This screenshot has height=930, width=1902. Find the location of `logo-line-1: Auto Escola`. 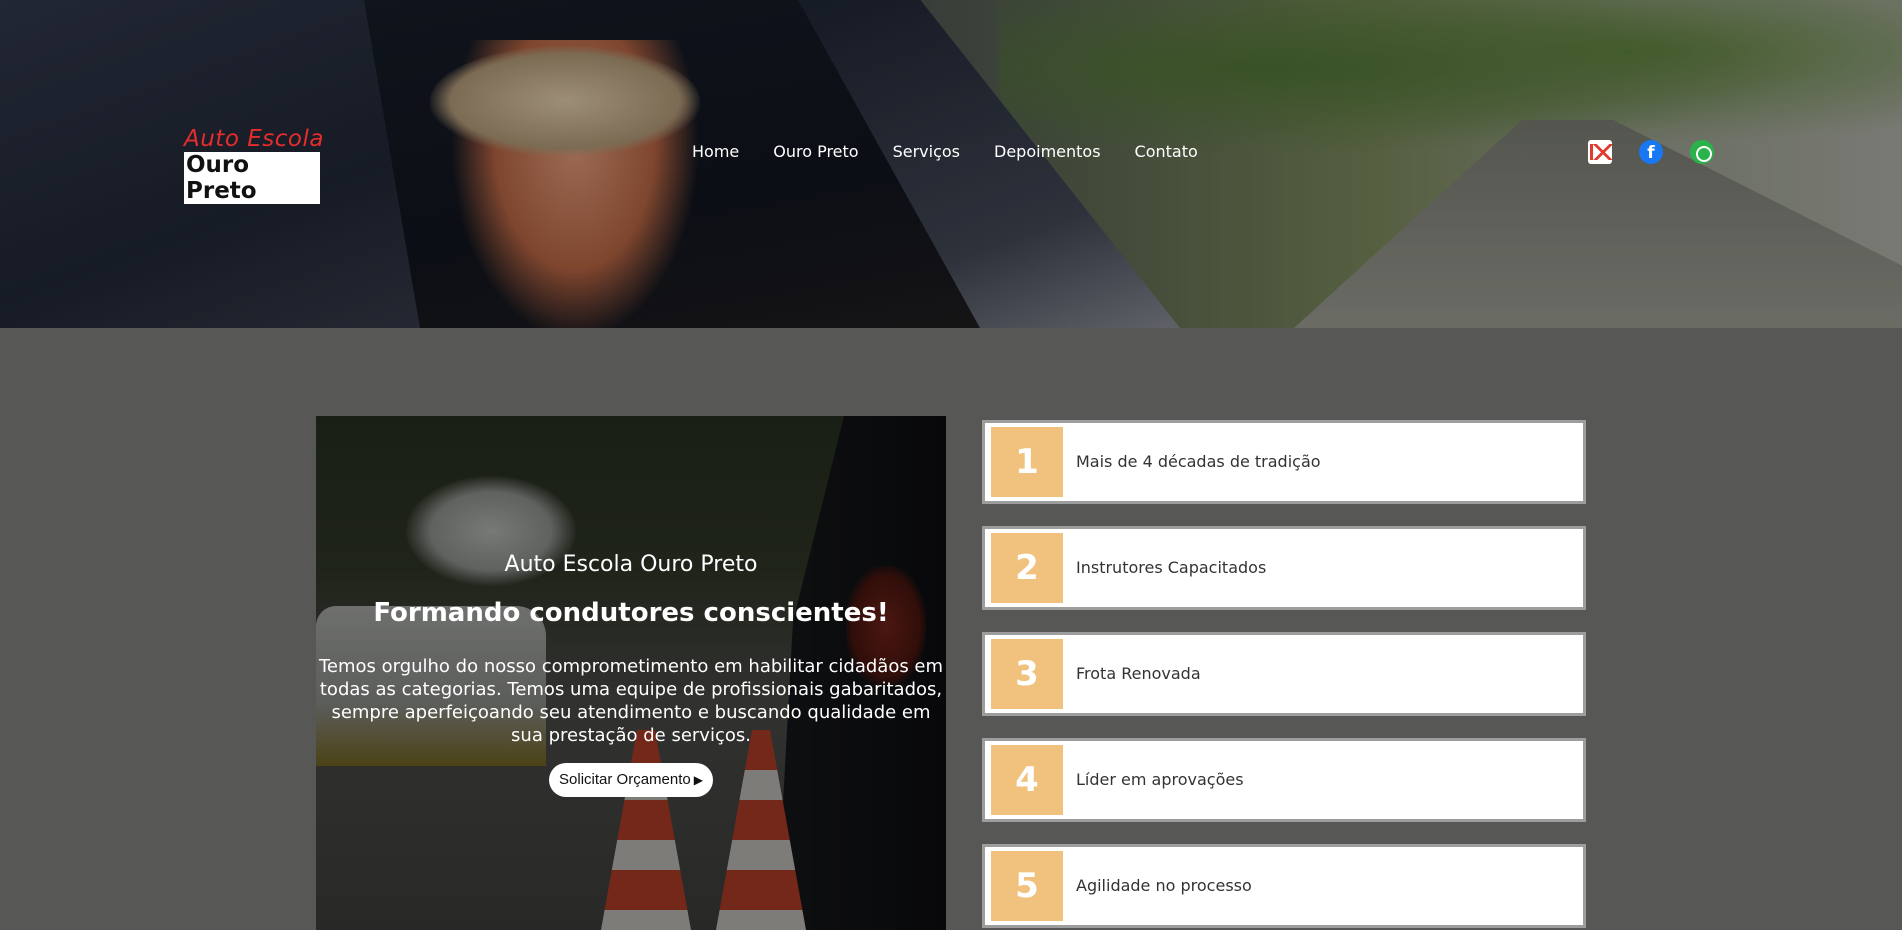

logo-line-1: Auto Escola is located at coordinates (254, 139).